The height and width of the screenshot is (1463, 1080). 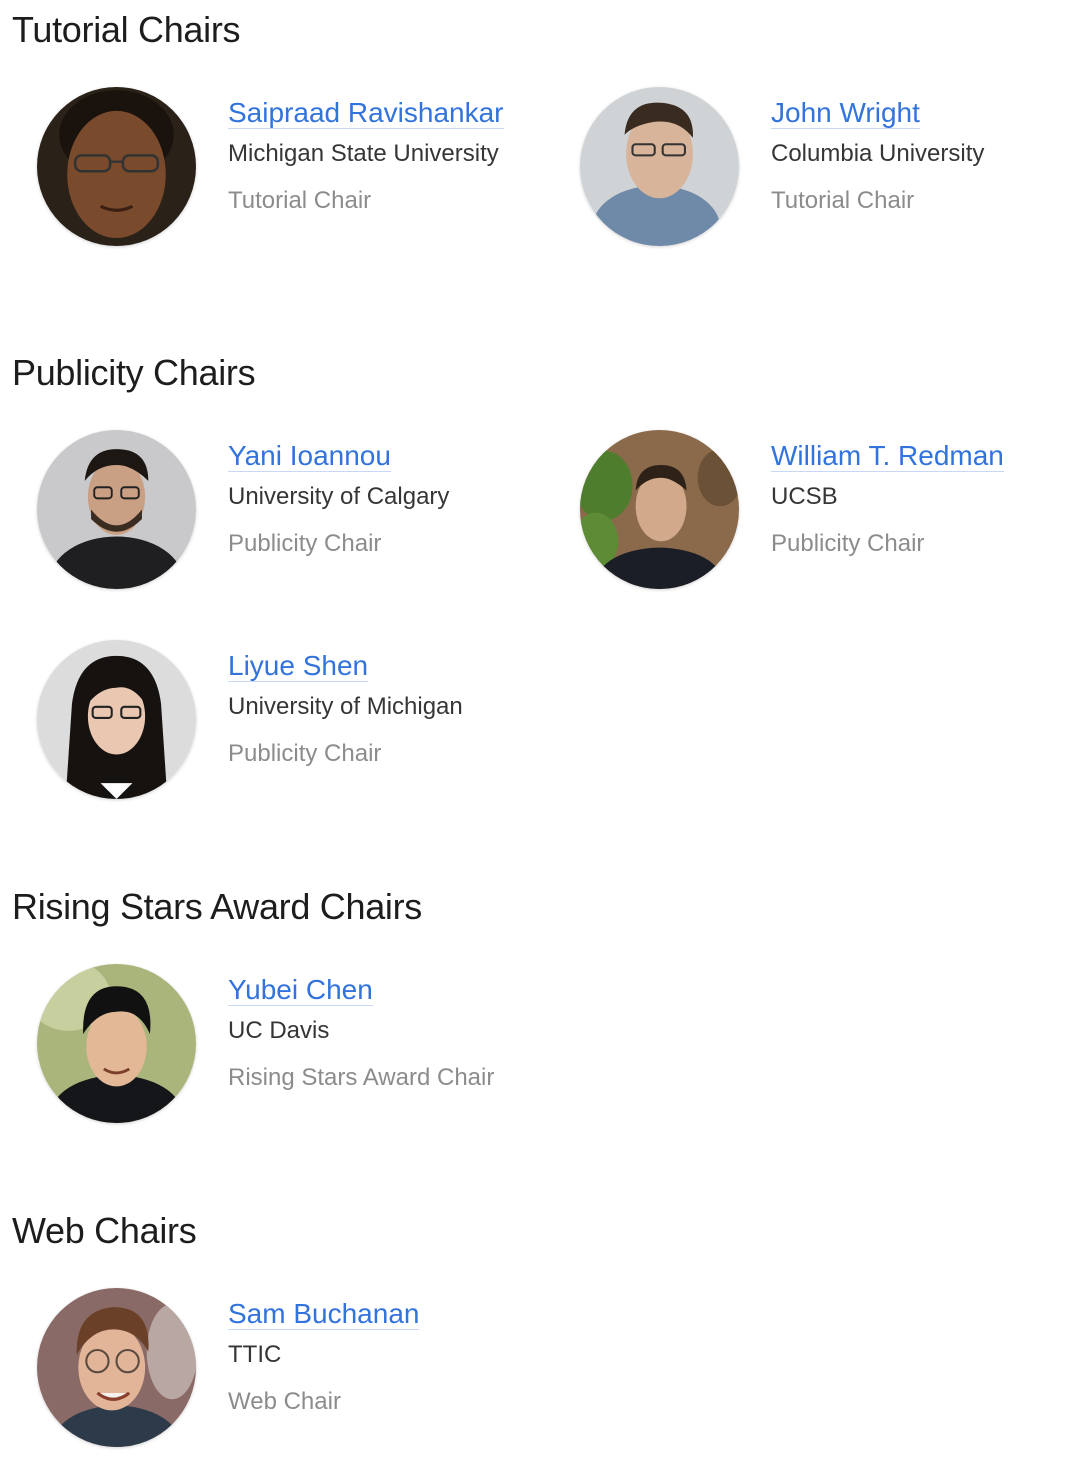 What do you see at coordinates (298, 666) in the screenshot?
I see `person-name-link: Liyue Shen` at bounding box center [298, 666].